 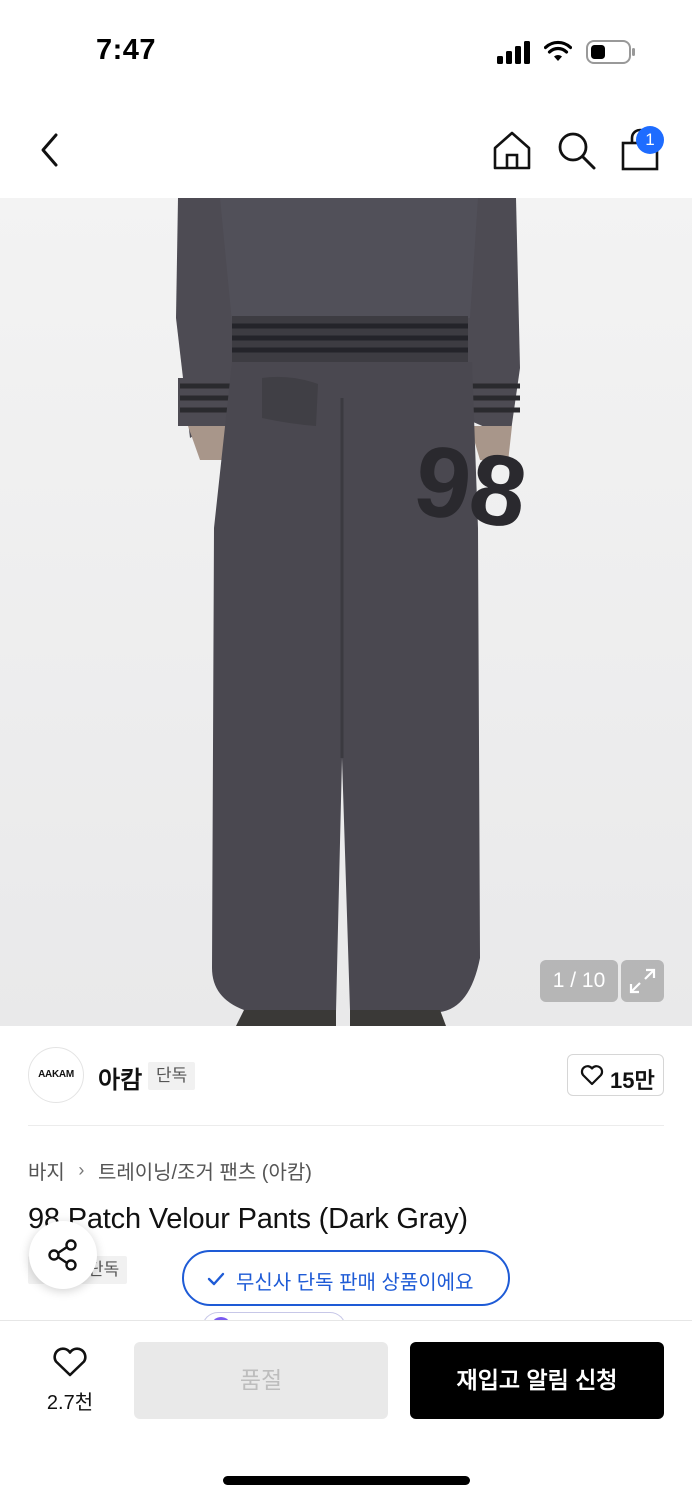 I want to click on check-icon, so click(x=216, y=1279).